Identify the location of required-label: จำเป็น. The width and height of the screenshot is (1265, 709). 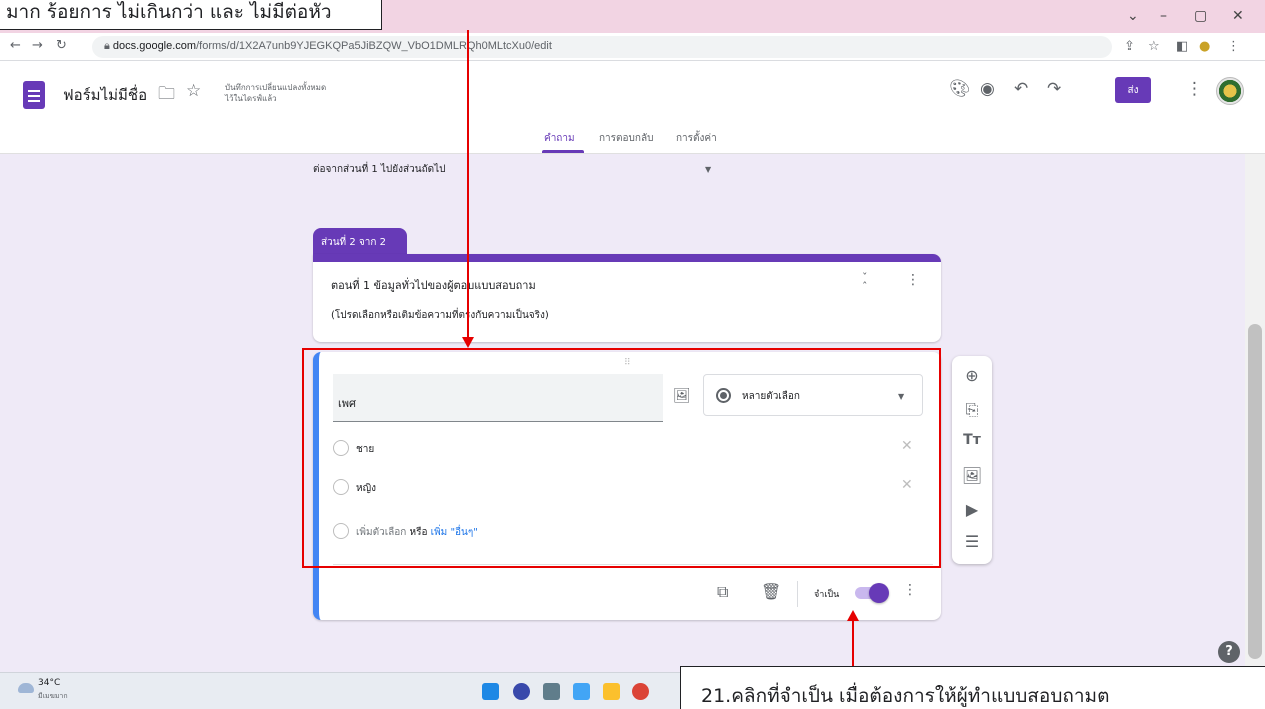
(827, 595).